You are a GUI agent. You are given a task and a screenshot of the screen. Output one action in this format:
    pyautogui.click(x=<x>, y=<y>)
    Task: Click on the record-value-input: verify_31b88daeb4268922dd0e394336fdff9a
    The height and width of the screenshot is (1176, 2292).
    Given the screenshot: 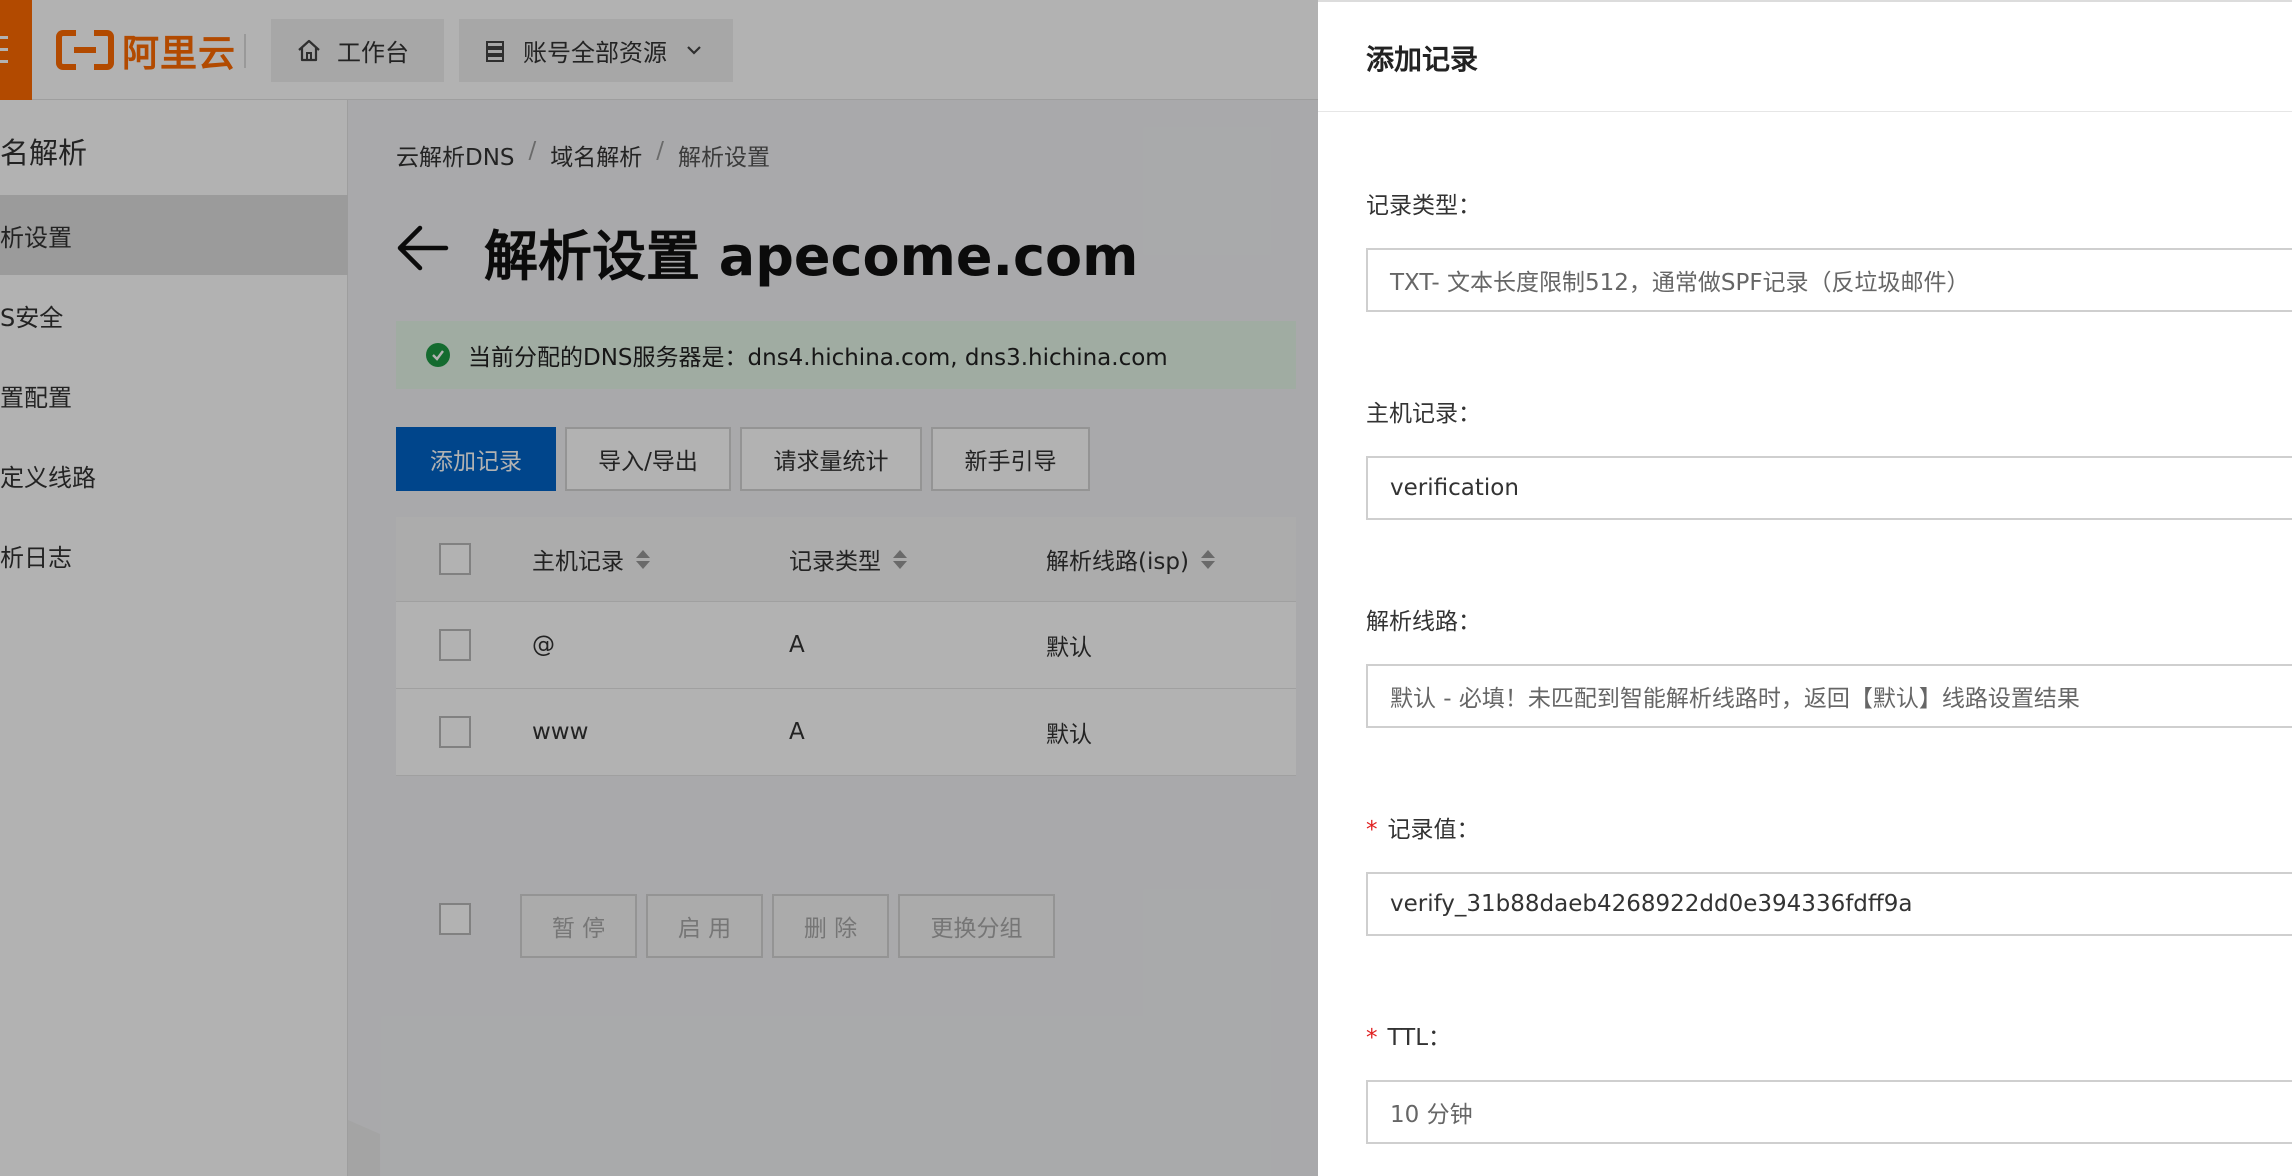 What is the action you would take?
    pyautogui.click(x=1829, y=904)
    